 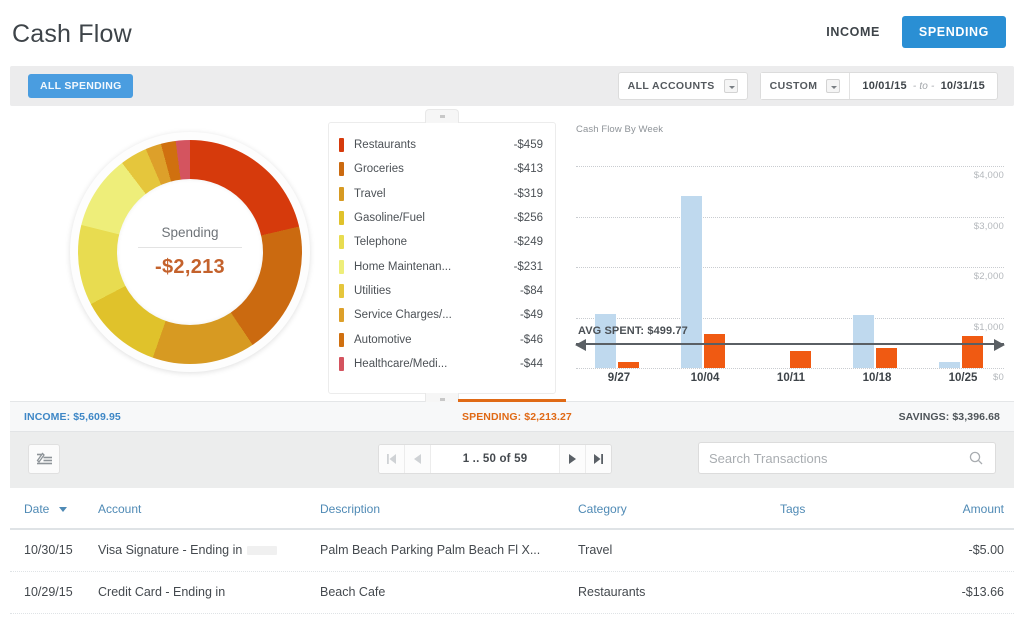 What do you see at coordinates (595, 550) in the screenshot?
I see `cell-category: Travel` at bounding box center [595, 550].